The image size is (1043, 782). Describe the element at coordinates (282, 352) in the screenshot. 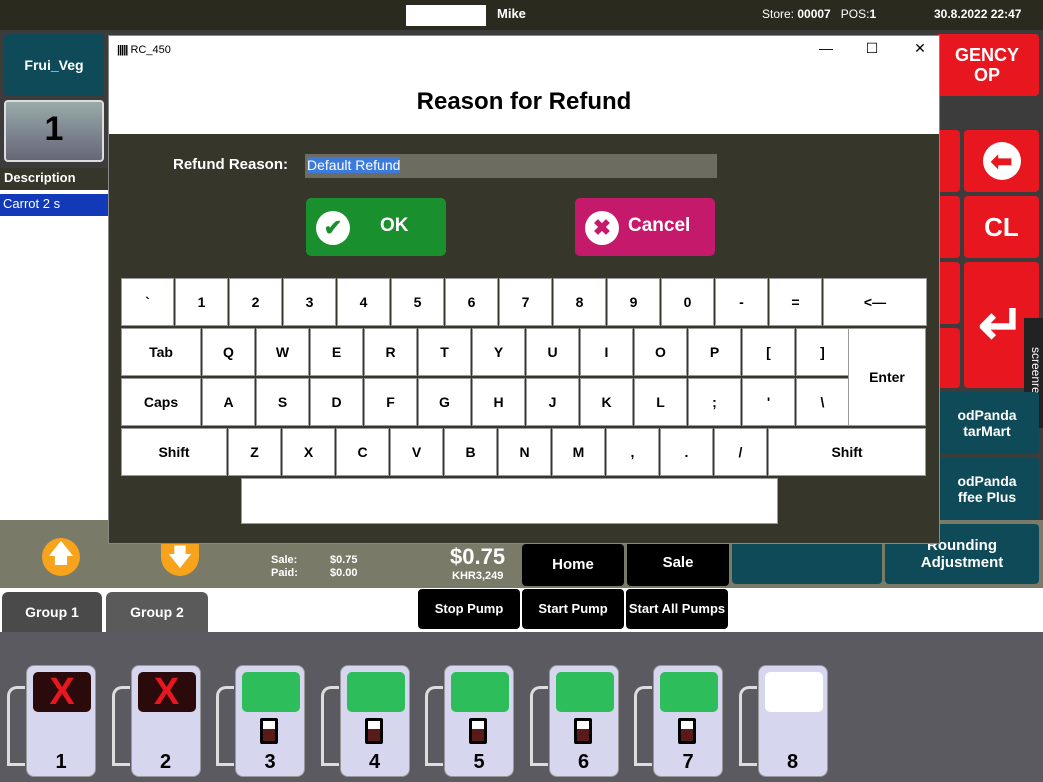

I see `key-row2-2: W` at that location.